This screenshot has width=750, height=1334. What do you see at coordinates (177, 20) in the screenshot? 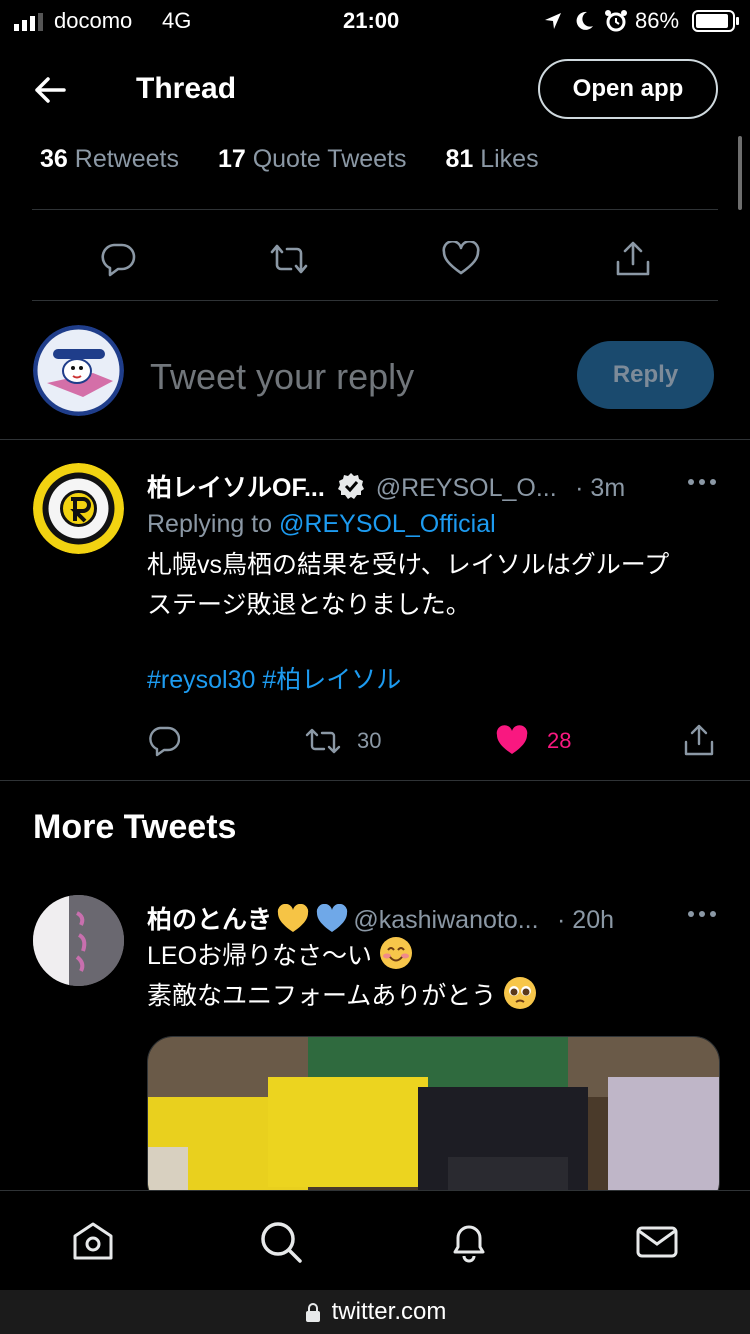
I see `network-label: 4G` at bounding box center [177, 20].